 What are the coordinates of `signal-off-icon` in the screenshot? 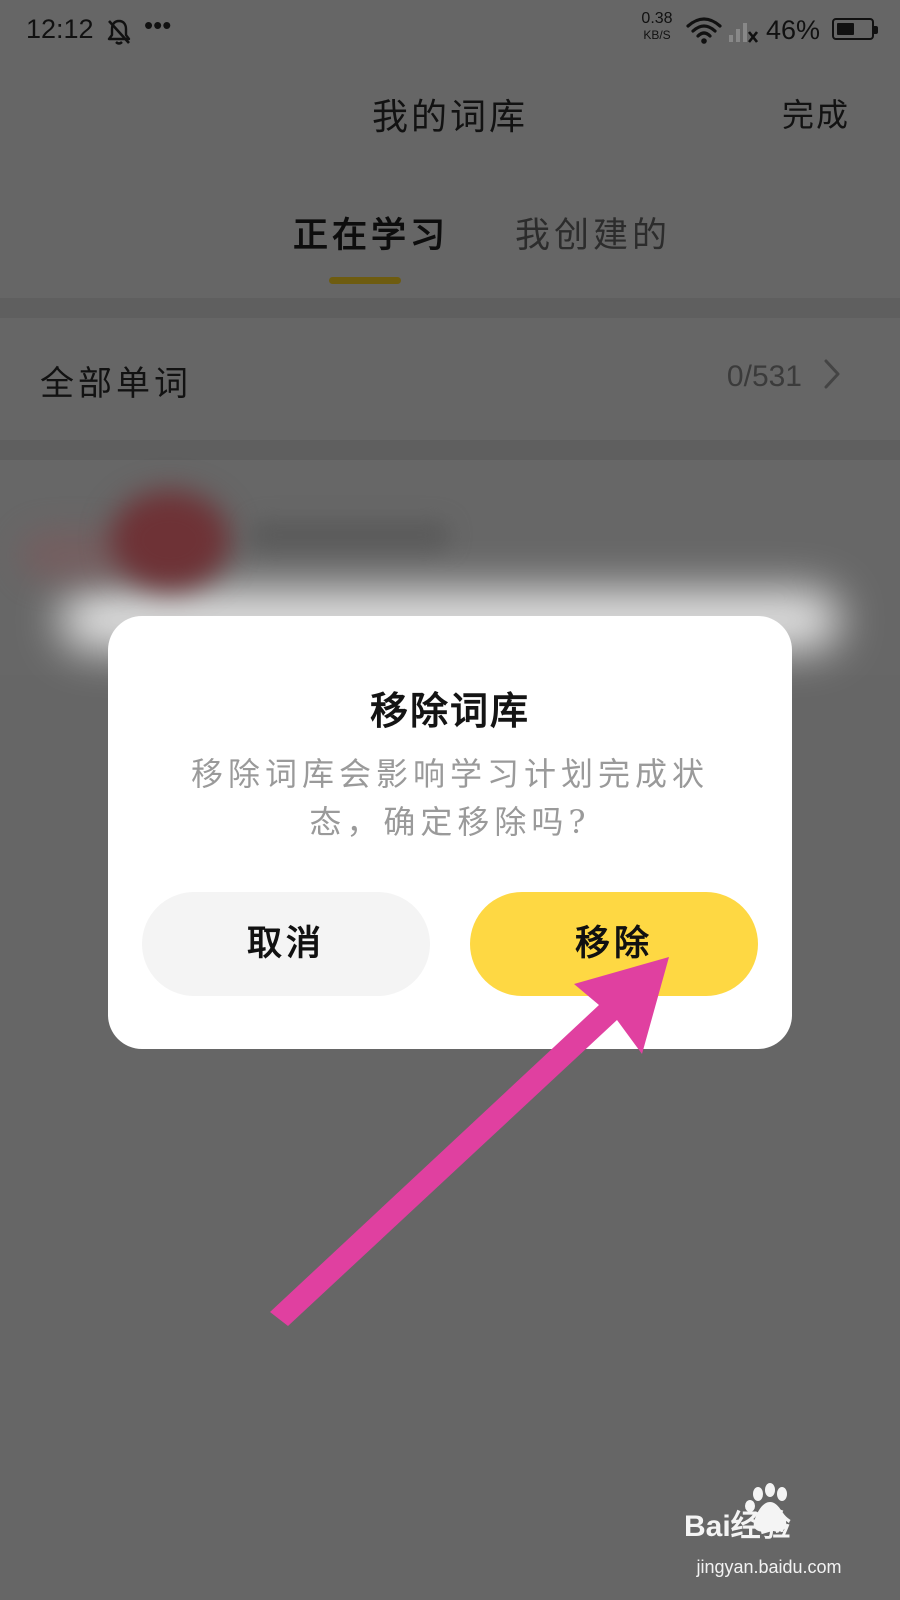 It's located at (743, 32).